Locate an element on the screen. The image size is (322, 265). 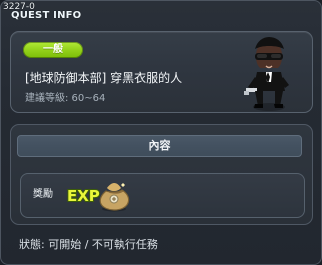
meso-bag-icon is located at coordinates (114, 197).